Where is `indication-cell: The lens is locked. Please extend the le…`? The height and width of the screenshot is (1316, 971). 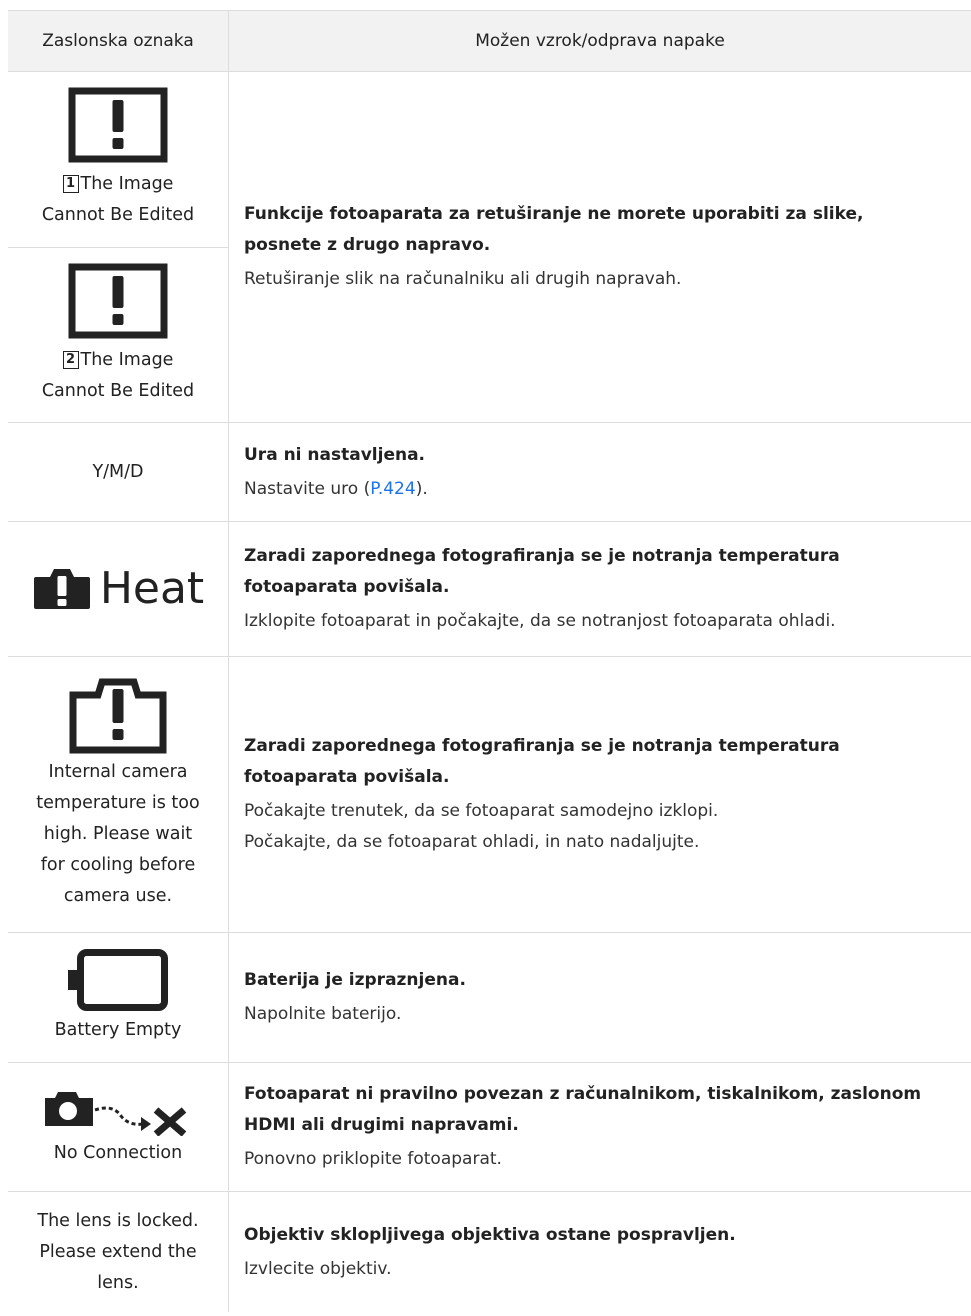 indication-cell: The lens is locked. Please extend the le… is located at coordinates (118, 1252).